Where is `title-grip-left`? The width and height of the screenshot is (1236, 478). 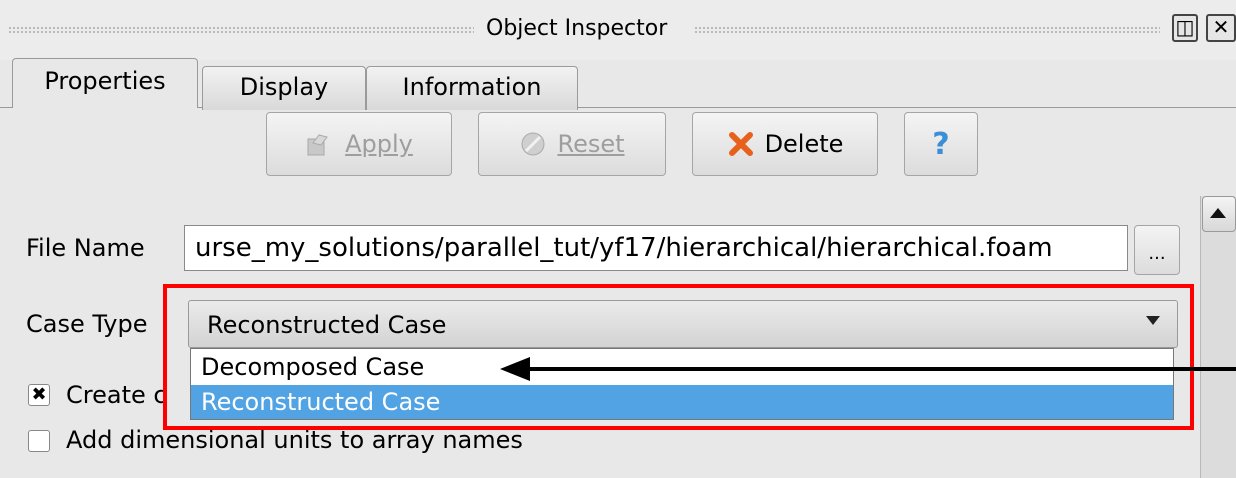
title-grip-left is located at coordinates (241, 30).